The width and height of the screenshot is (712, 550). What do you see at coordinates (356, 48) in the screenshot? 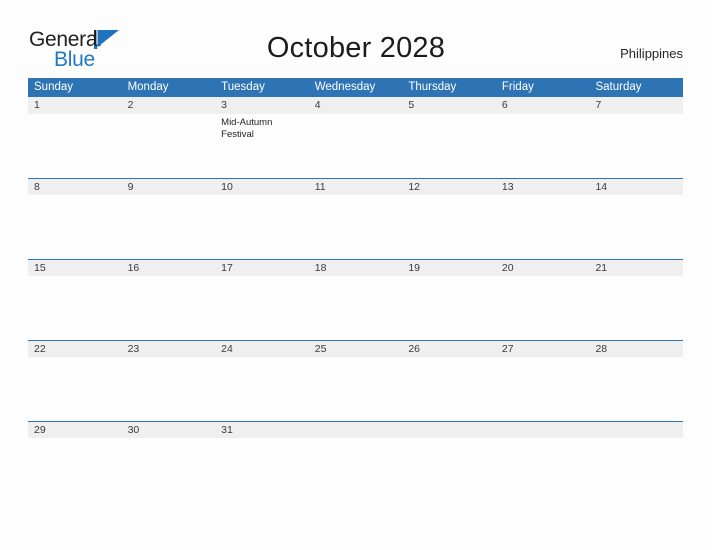
I see `page-title: October 2028` at bounding box center [356, 48].